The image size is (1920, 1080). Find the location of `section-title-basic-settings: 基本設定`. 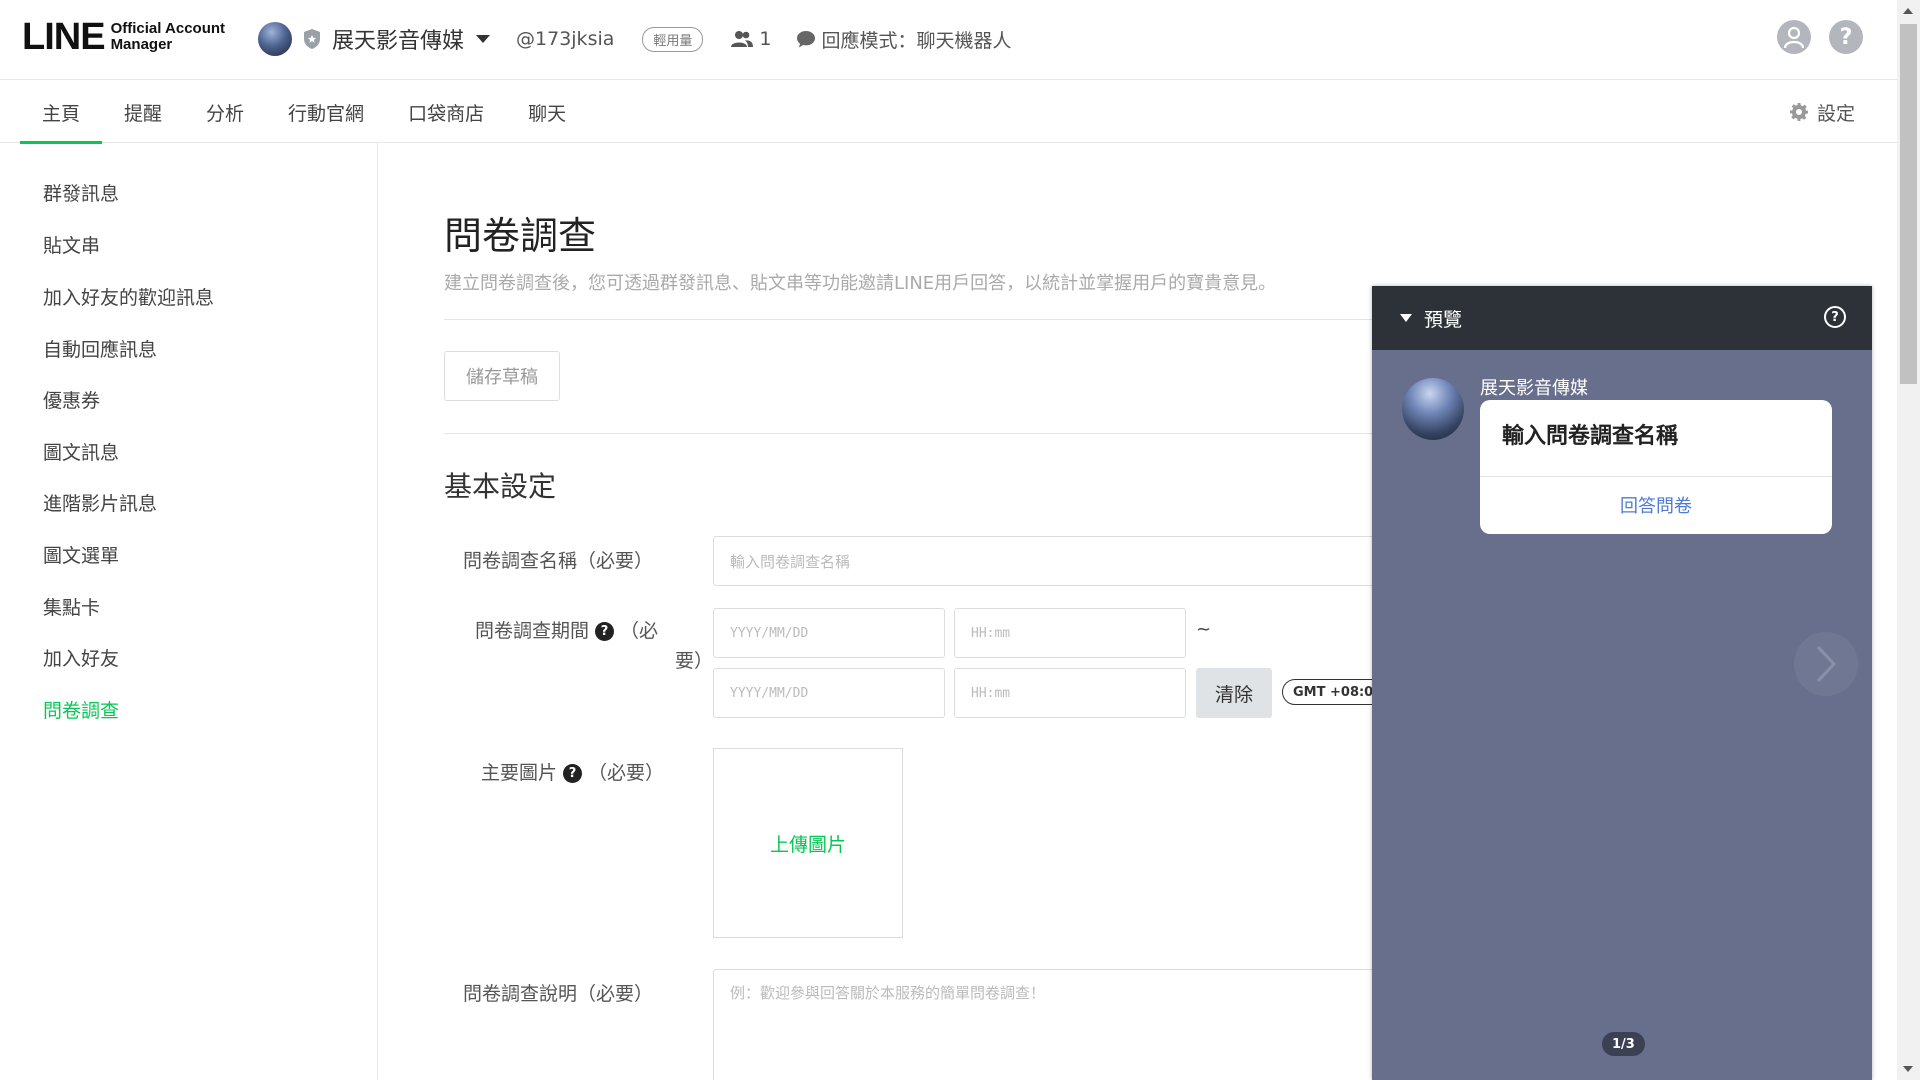

section-title-basic-settings: 基本設定 is located at coordinates (500, 486).